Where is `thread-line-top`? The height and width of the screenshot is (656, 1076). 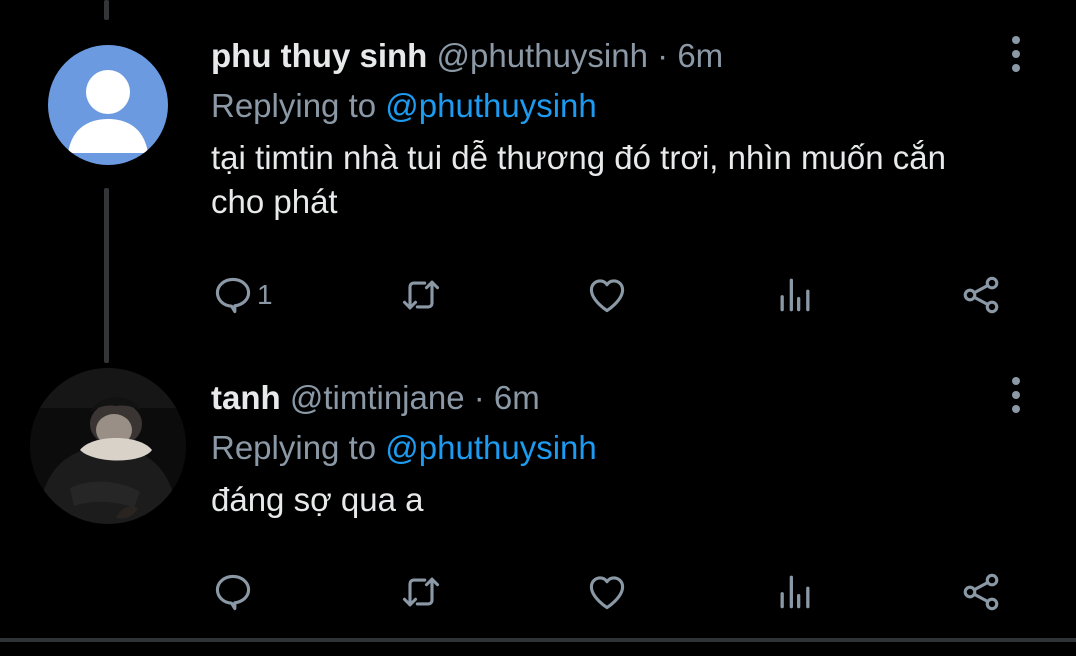 thread-line-top is located at coordinates (106, 10).